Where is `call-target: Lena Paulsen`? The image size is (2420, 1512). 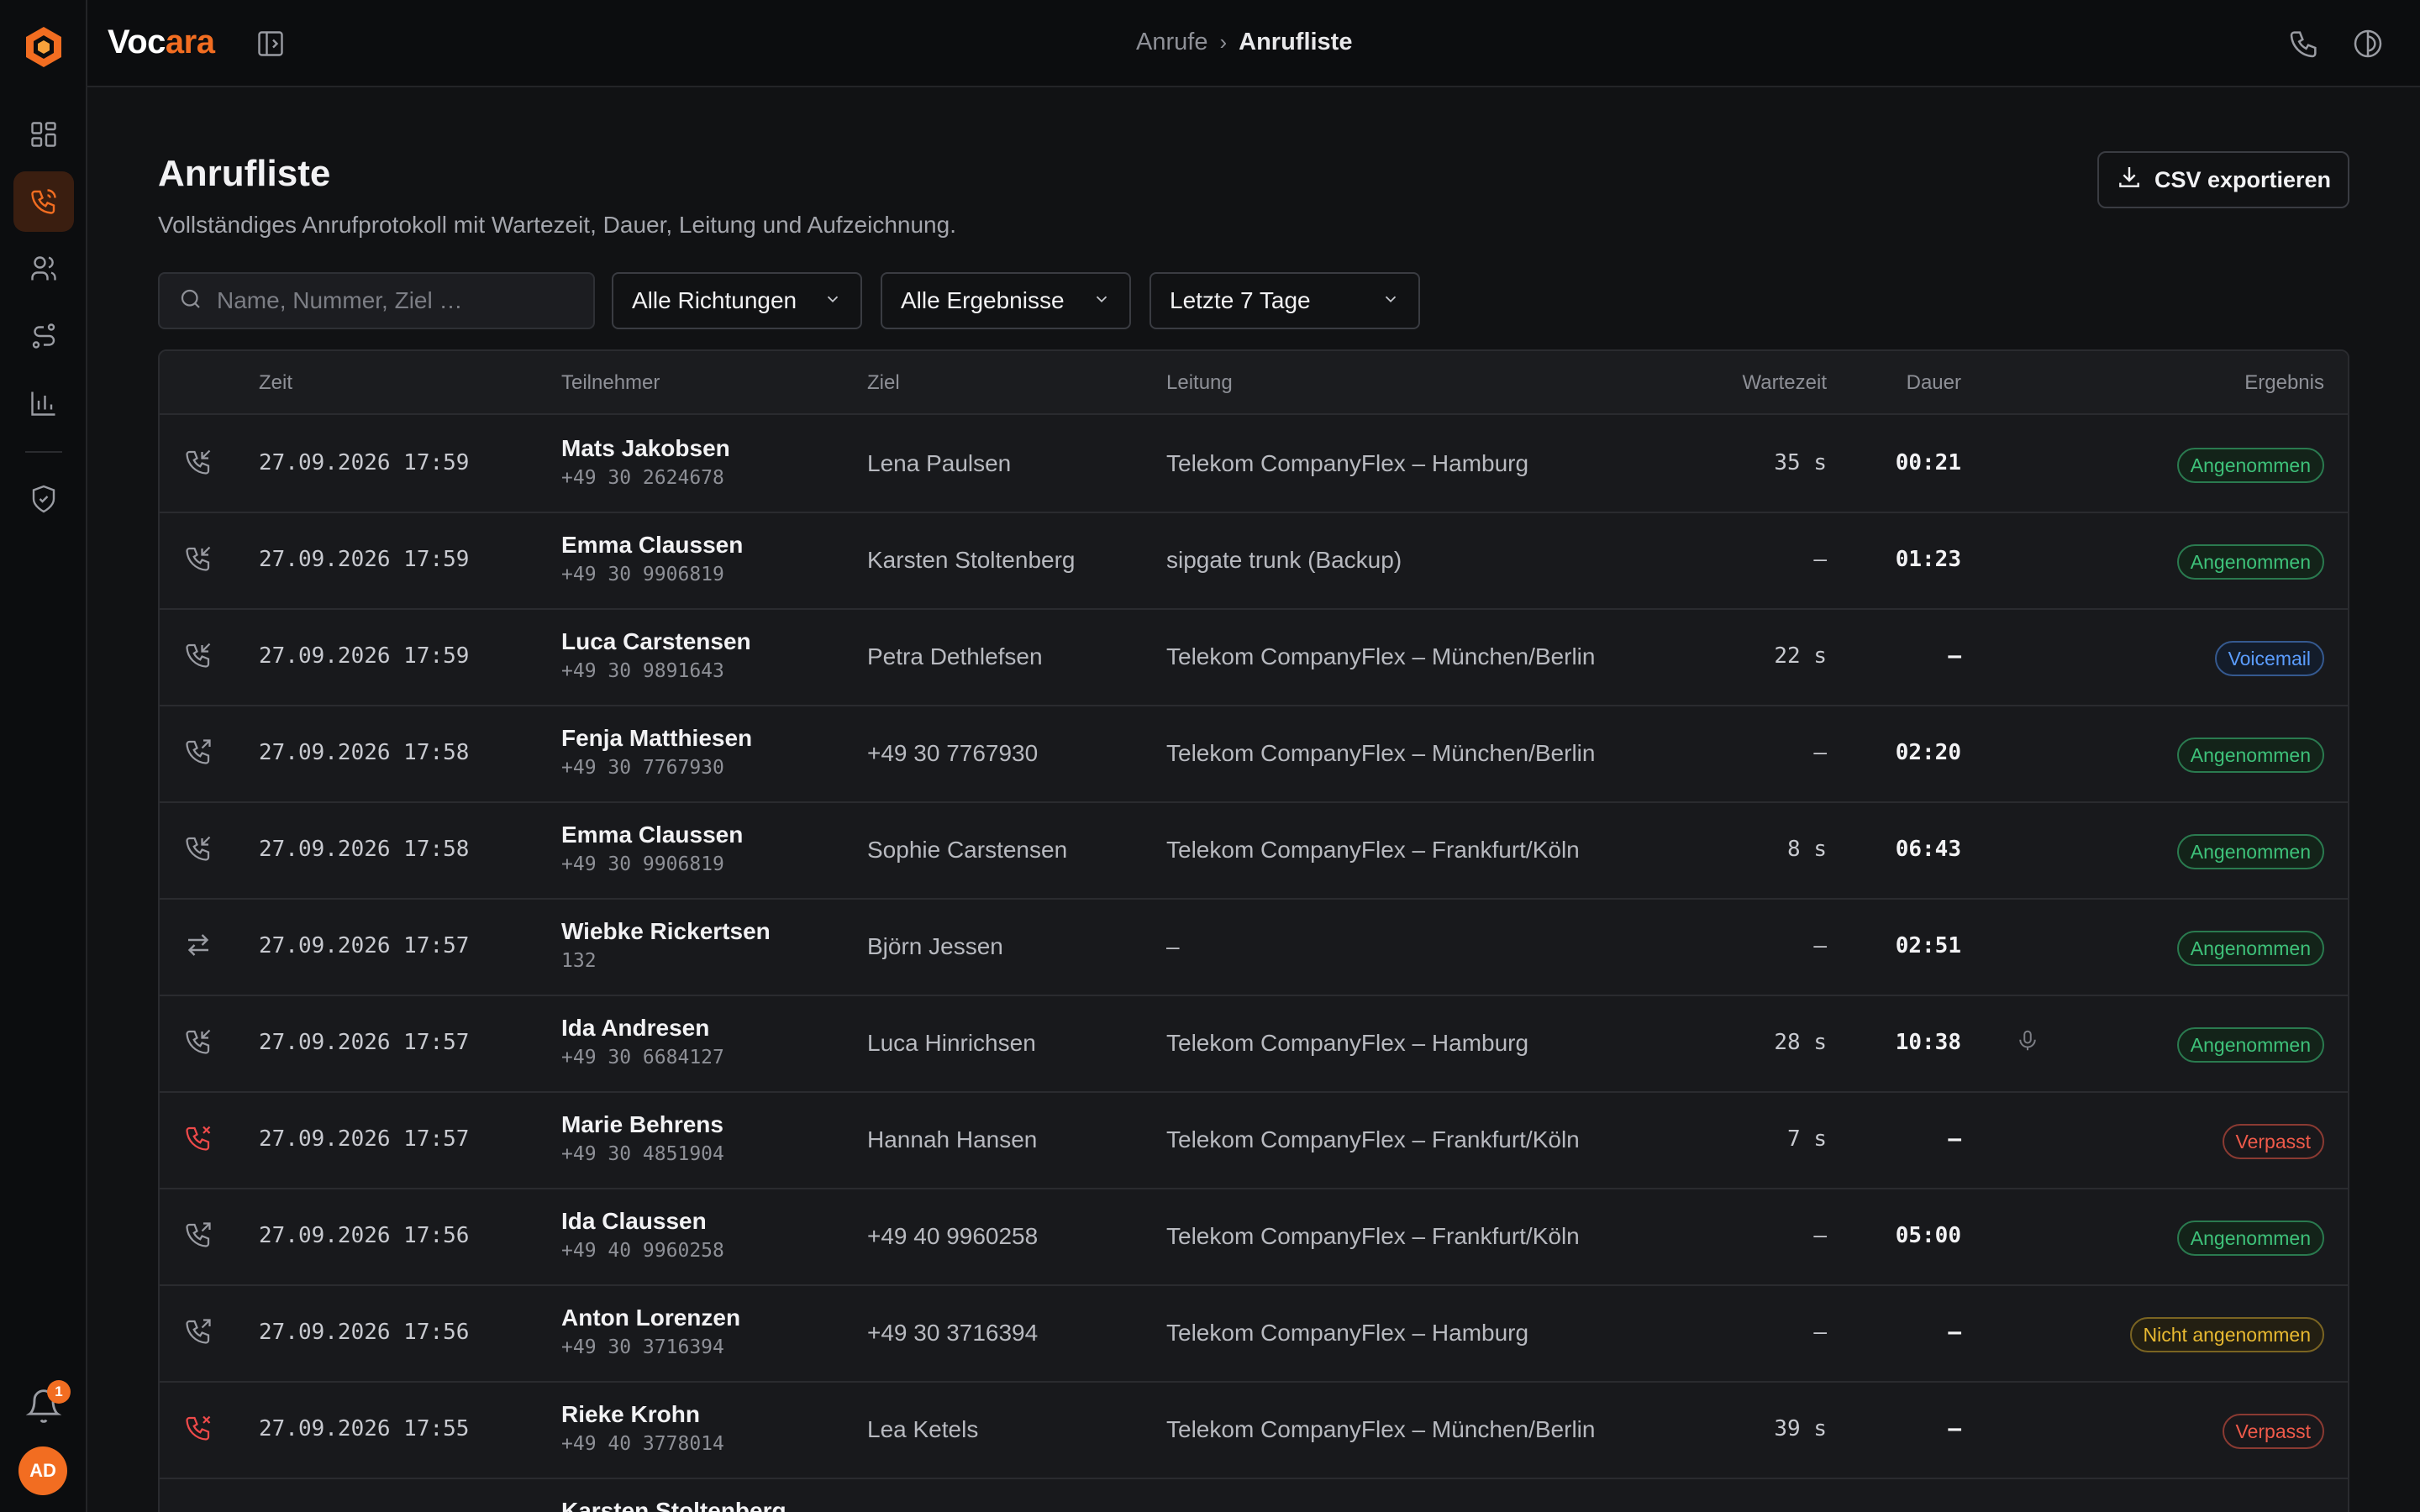
call-target: Lena Paulsen is located at coordinates (939, 463).